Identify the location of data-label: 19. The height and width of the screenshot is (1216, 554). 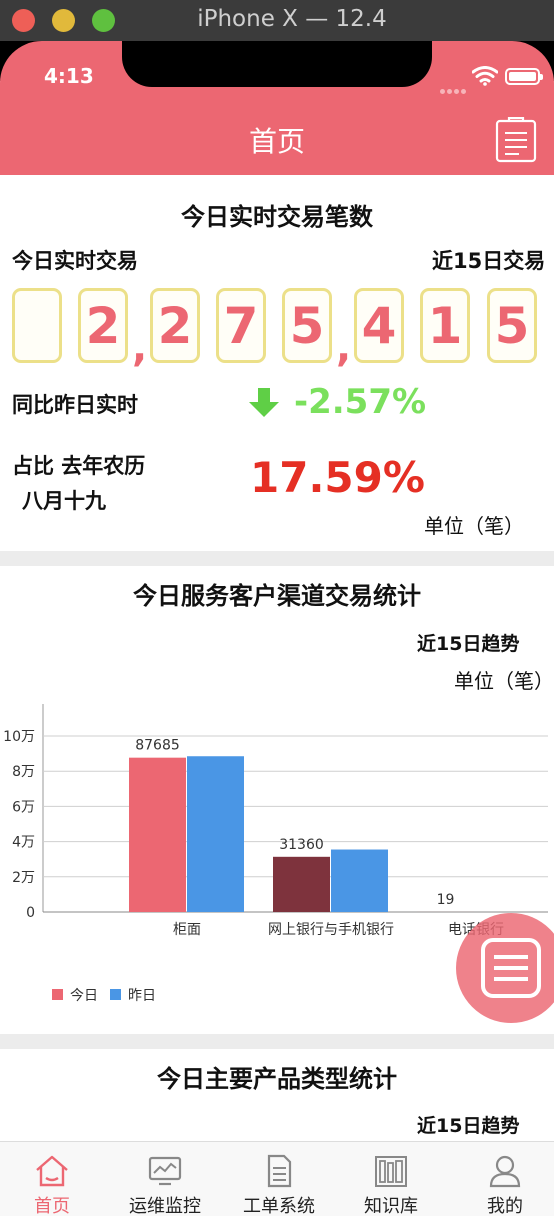
(446, 900).